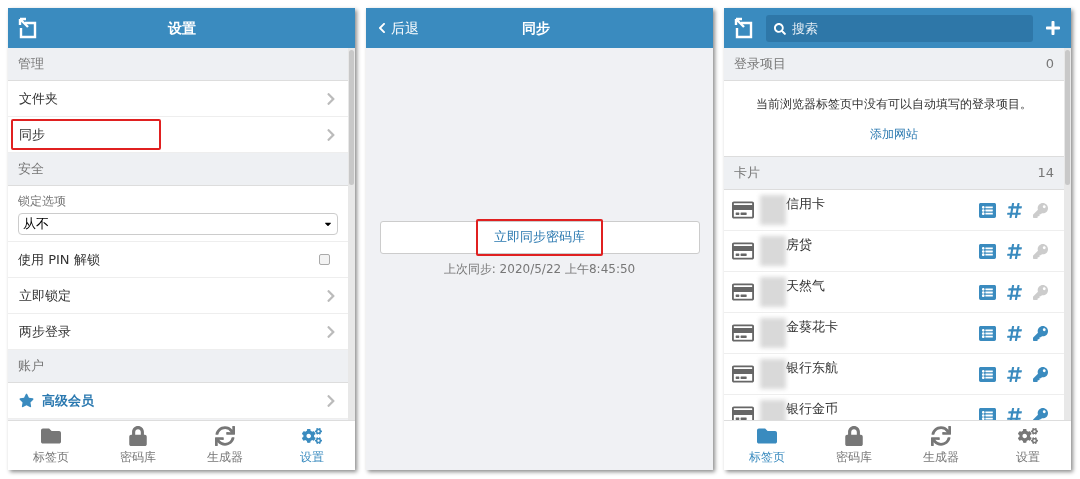 The width and height of the screenshot is (1080, 479). Describe the element at coordinates (805, 286) in the screenshot. I see `card-name: 天然气` at that location.